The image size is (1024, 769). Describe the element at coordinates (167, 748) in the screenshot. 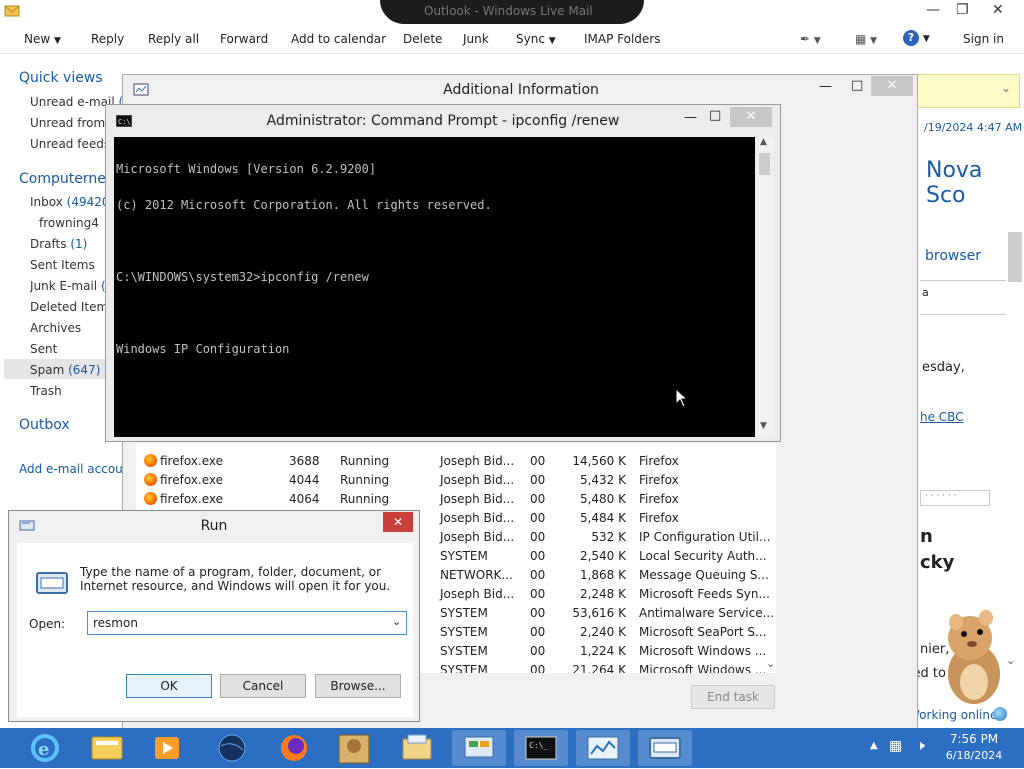

I see `media-player-icon` at that location.